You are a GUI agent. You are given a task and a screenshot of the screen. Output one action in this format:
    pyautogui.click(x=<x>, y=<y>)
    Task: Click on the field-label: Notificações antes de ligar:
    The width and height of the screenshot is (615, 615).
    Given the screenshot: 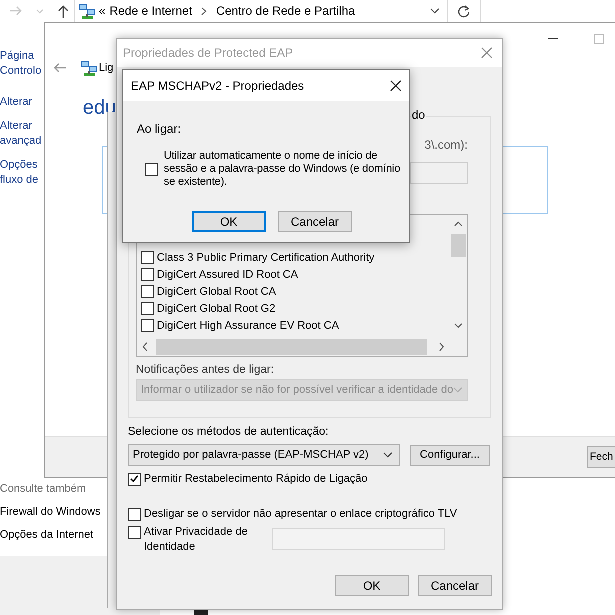 What is the action you would take?
    pyautogui.click(x=206, y=370)
    